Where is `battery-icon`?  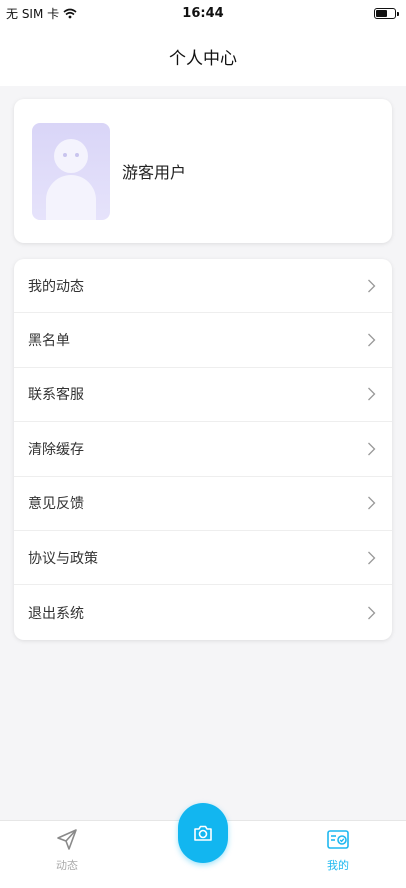
battery-icon is located at coordinates (386, 13).